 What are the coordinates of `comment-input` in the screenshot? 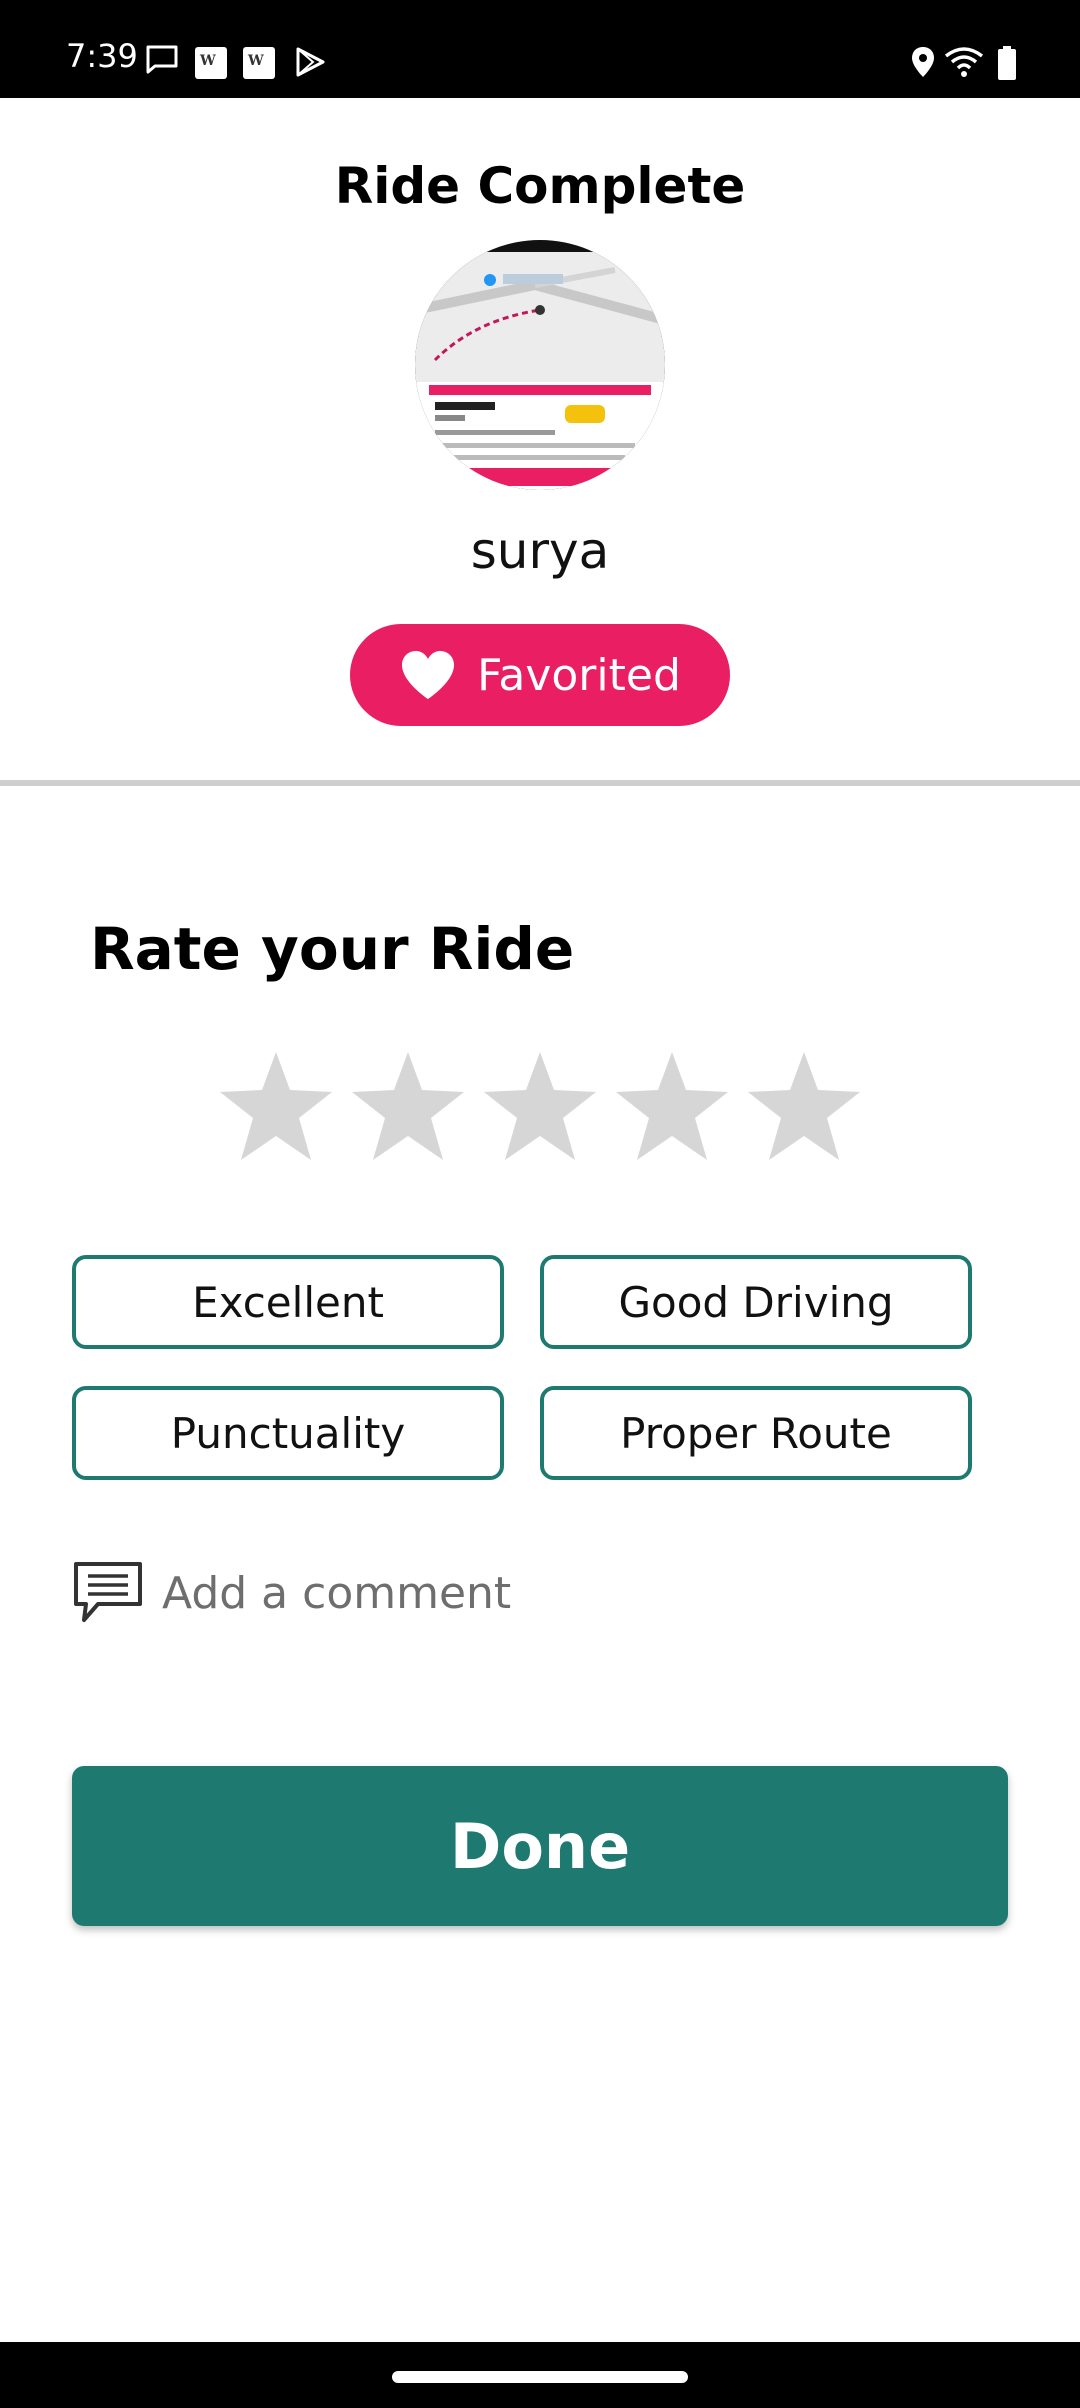 It's located at (502, 1593).